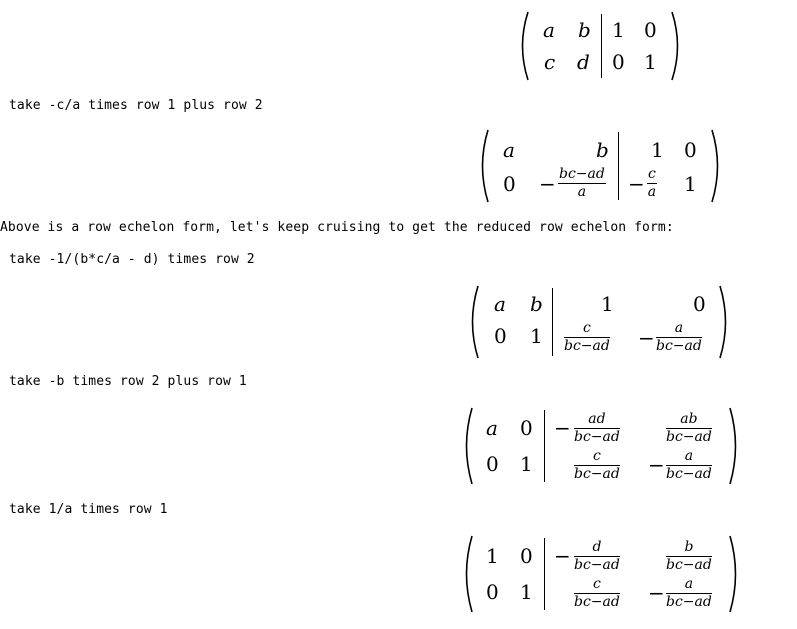 The image size is (797, 629). Describe the element at coordinates (689, 548) in the screenshot. I see `fraction-numerator: b` at that location.